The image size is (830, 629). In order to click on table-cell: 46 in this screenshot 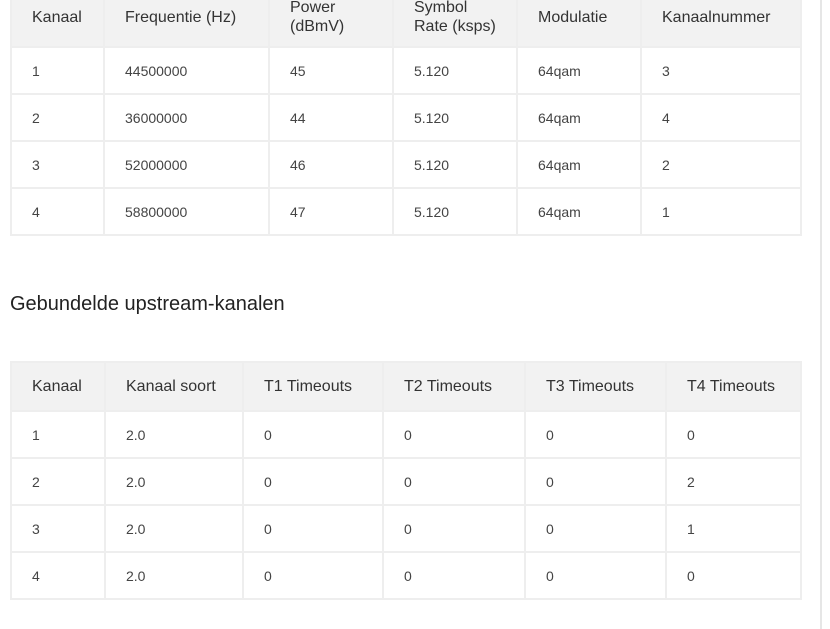, I will do `click(331, 164)`.